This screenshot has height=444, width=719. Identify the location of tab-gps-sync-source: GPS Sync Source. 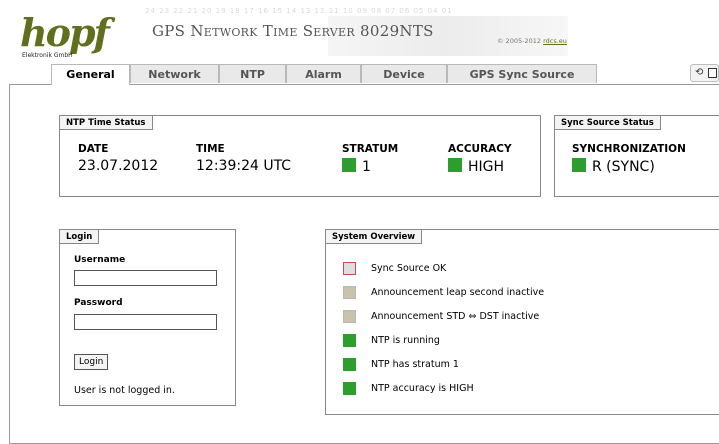
(522, 73).